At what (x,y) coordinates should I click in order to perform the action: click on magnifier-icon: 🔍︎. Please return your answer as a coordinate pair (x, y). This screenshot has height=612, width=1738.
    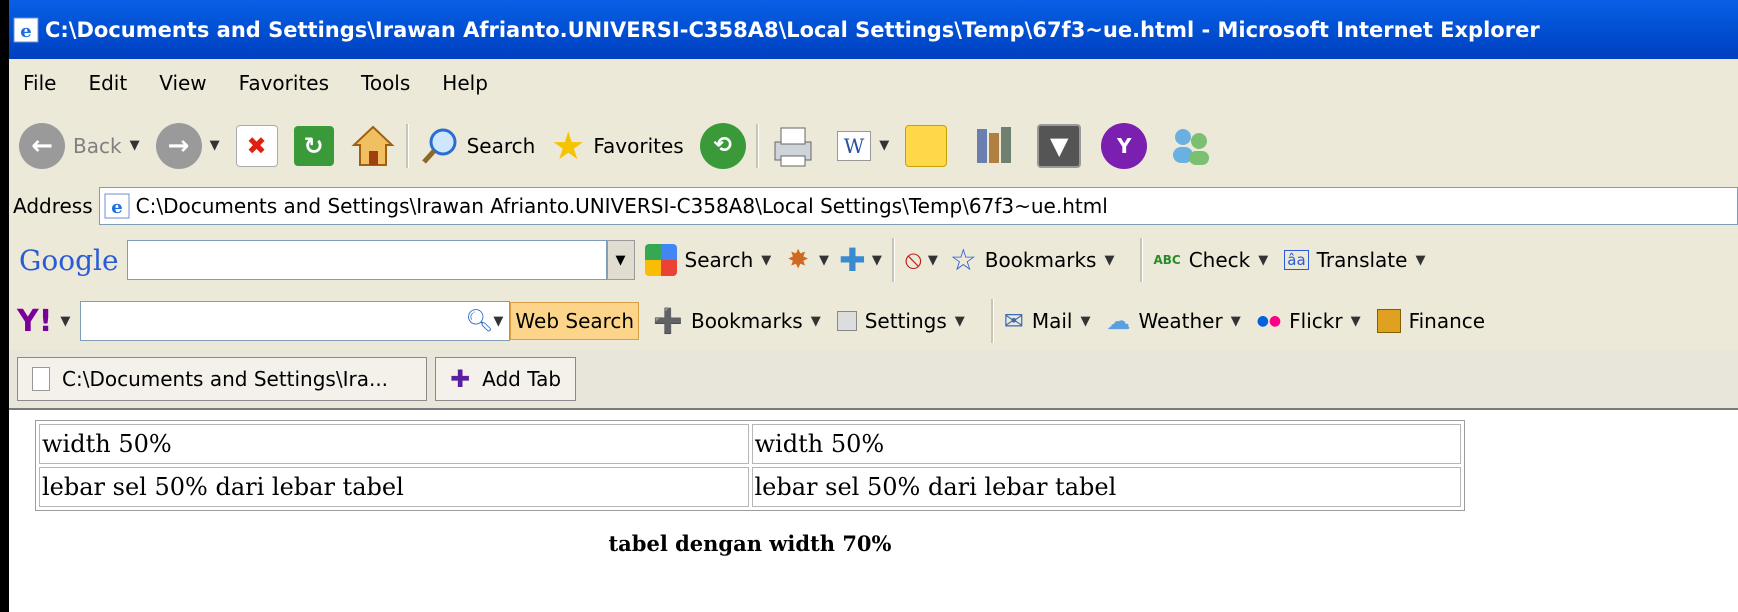
    Looking at the image, I should click on (479, 321).